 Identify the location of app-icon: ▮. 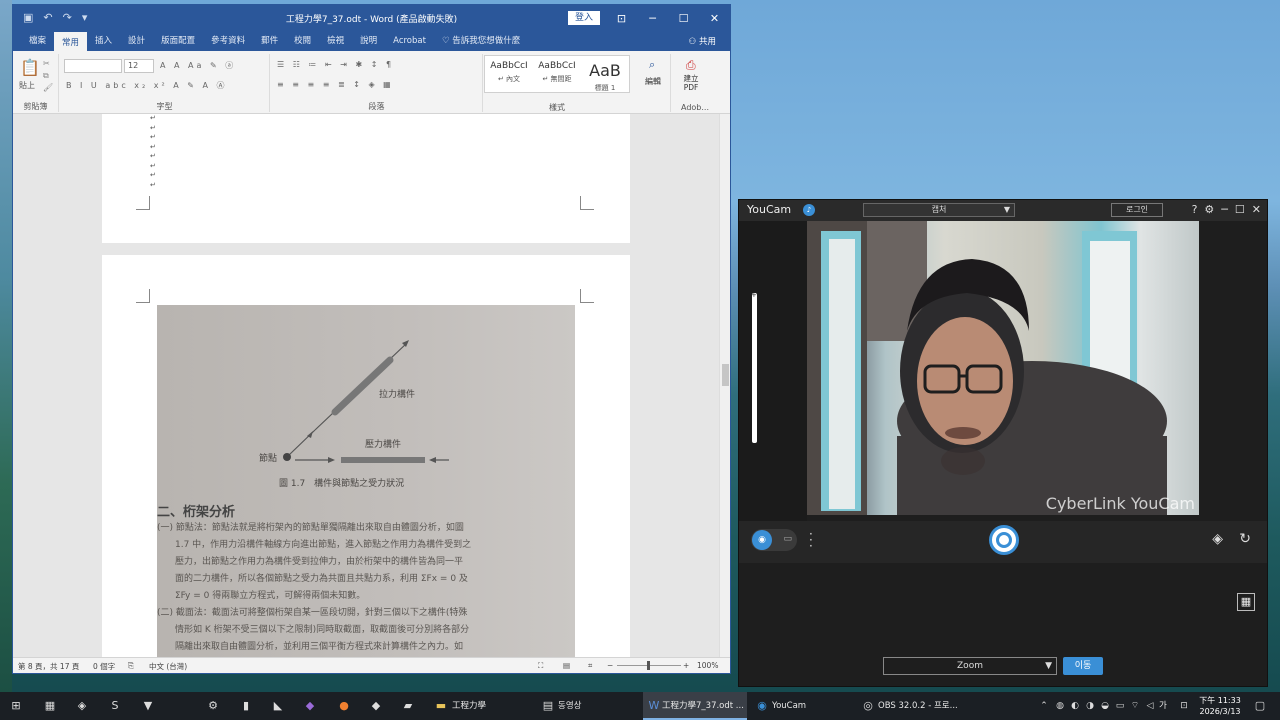
(246, 706).